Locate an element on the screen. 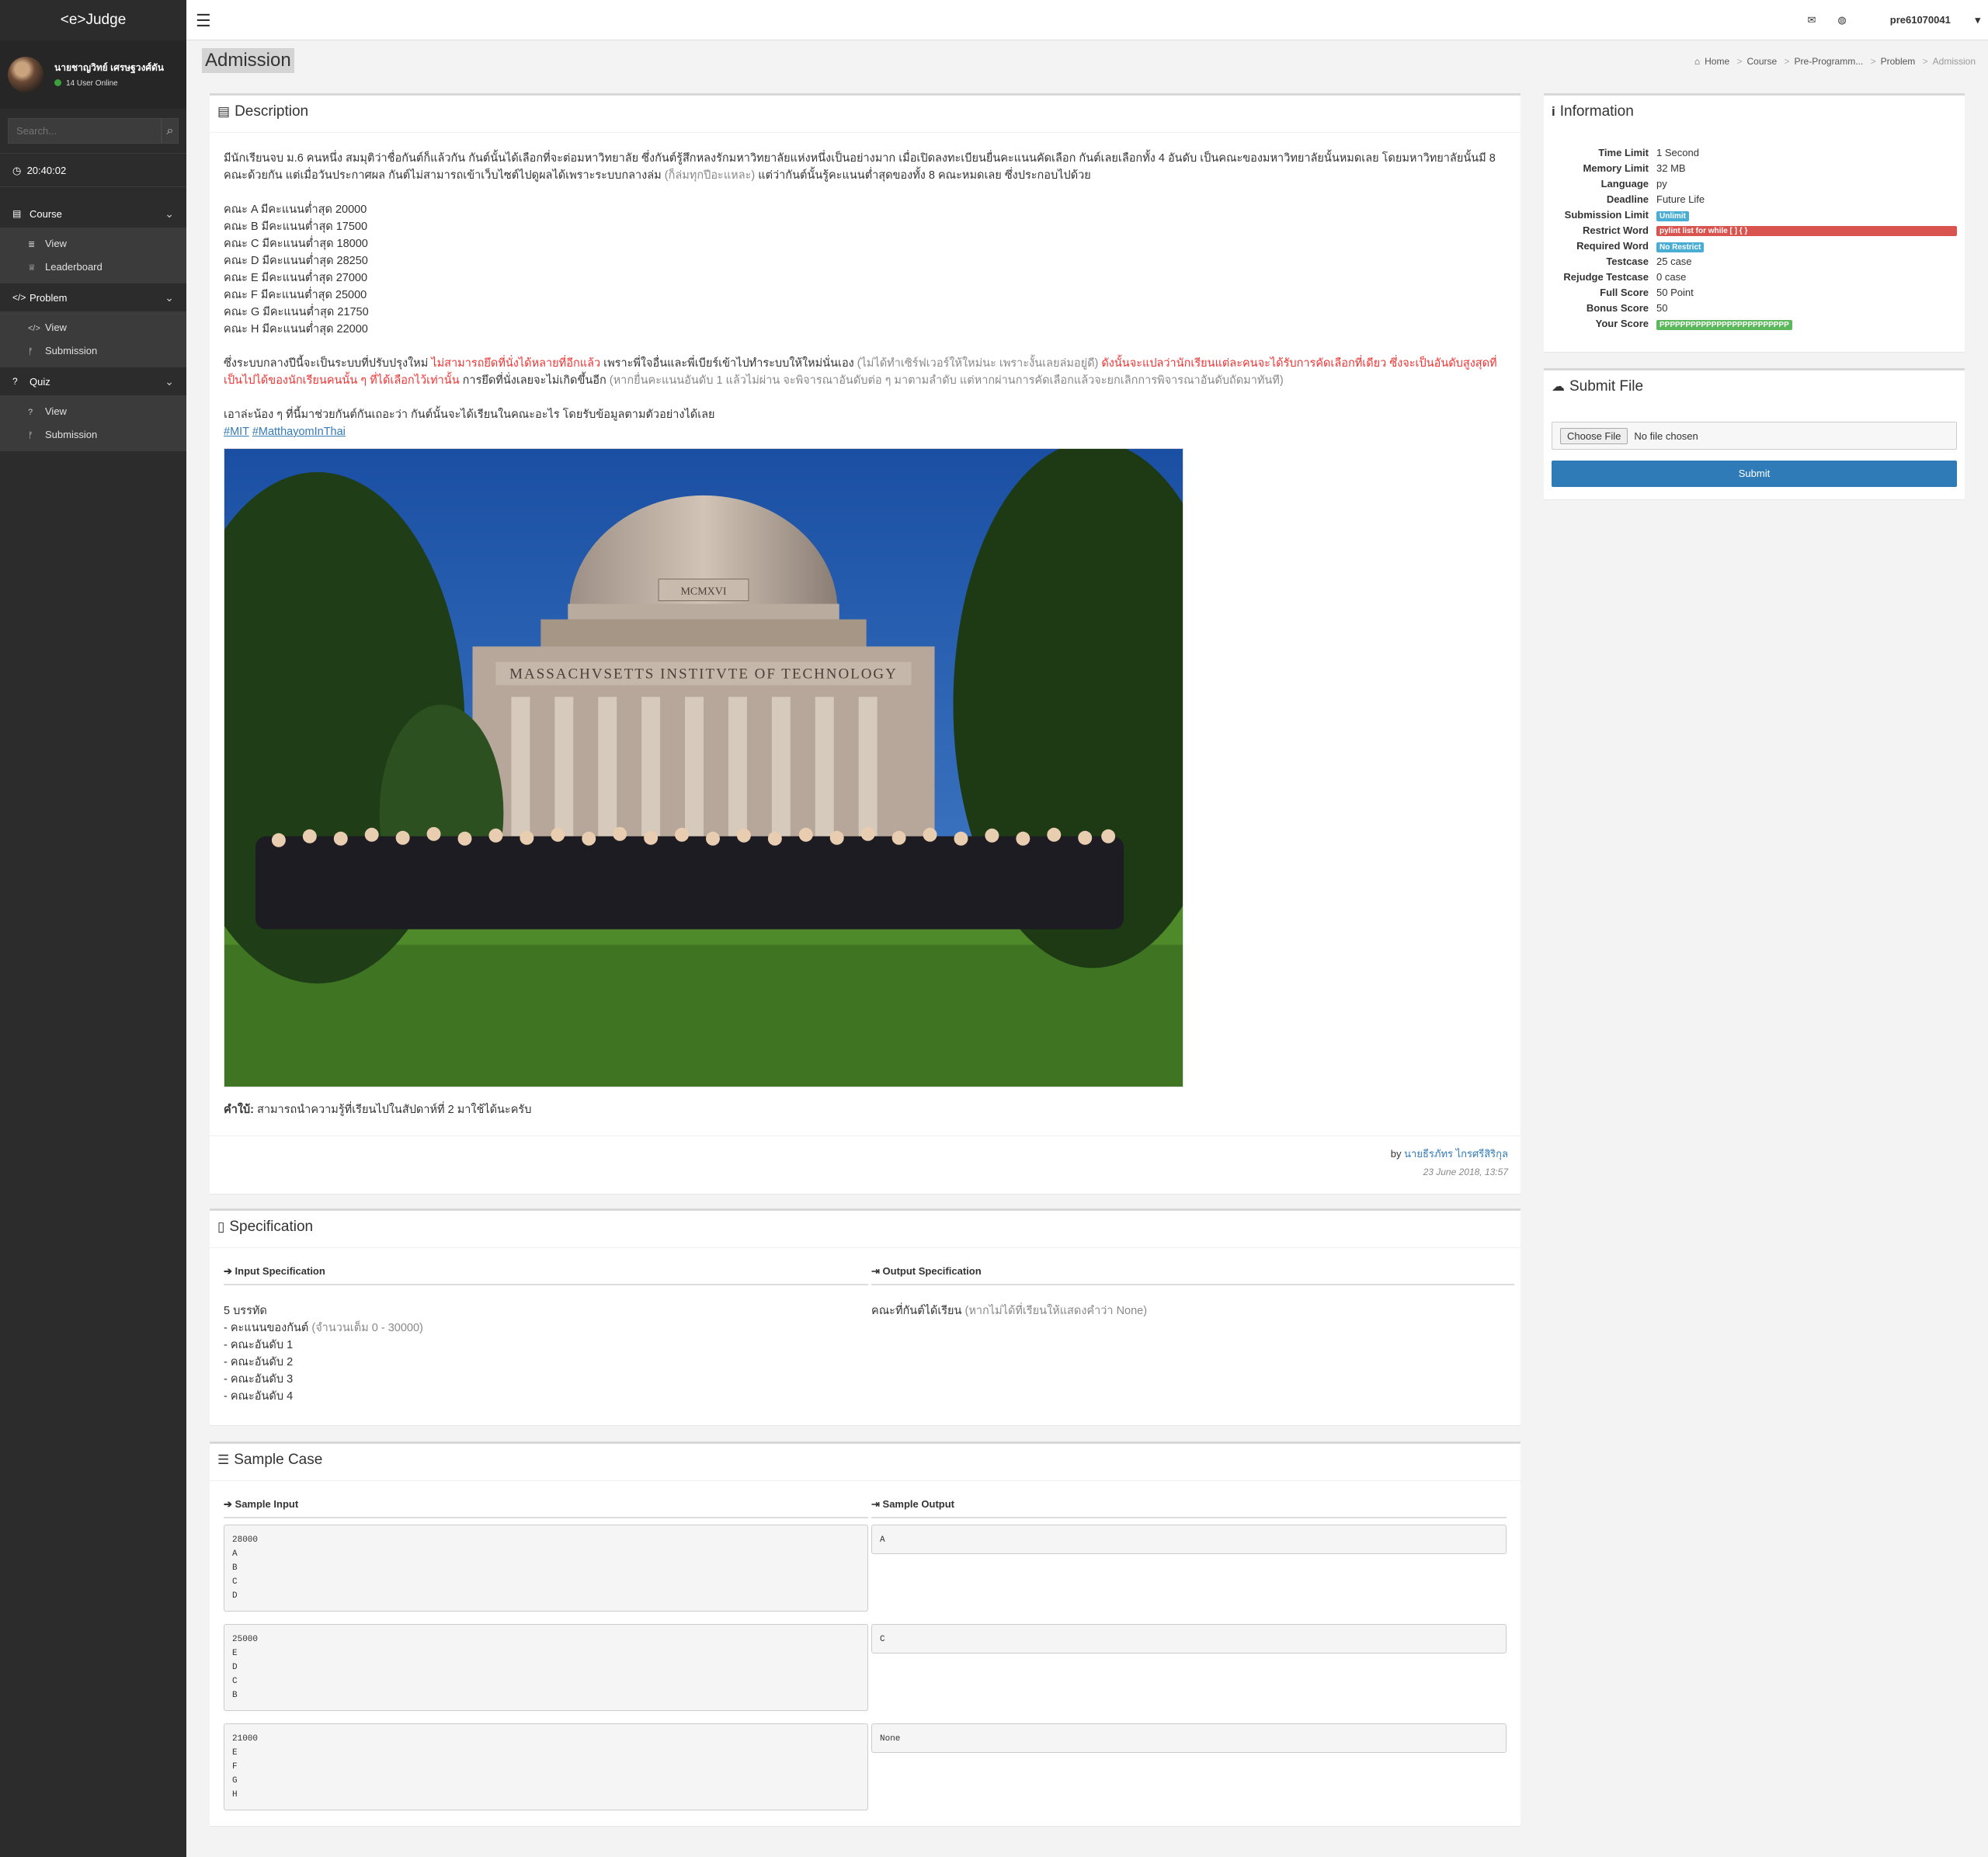  info-key: Bonus Score is located at coordinates (1618, 308).